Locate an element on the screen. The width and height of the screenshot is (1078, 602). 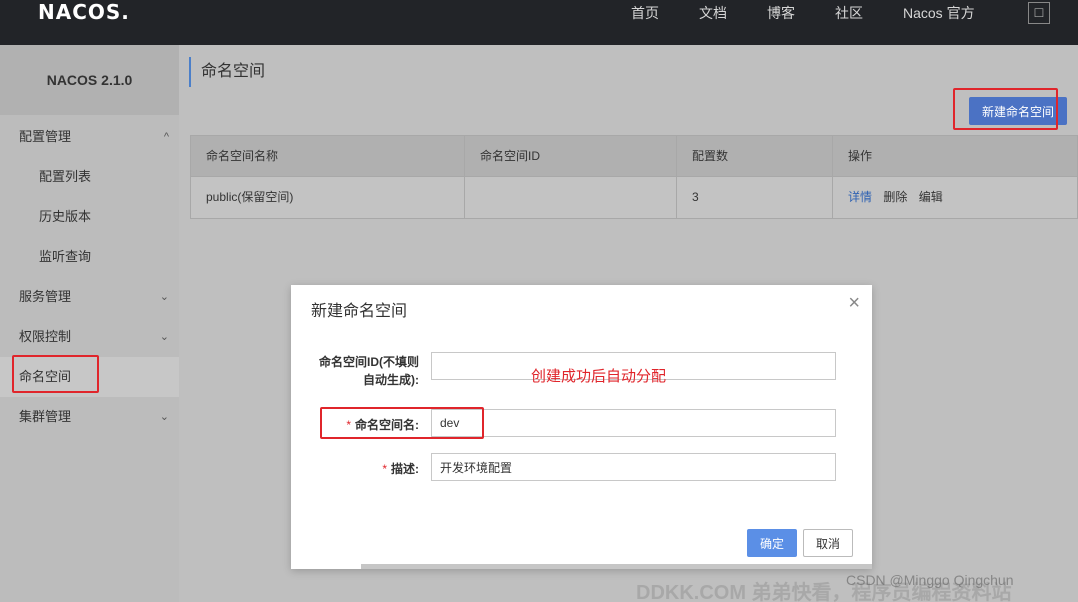
sidebar-item-history: 历史版本 is located at coordinates (89, 217).